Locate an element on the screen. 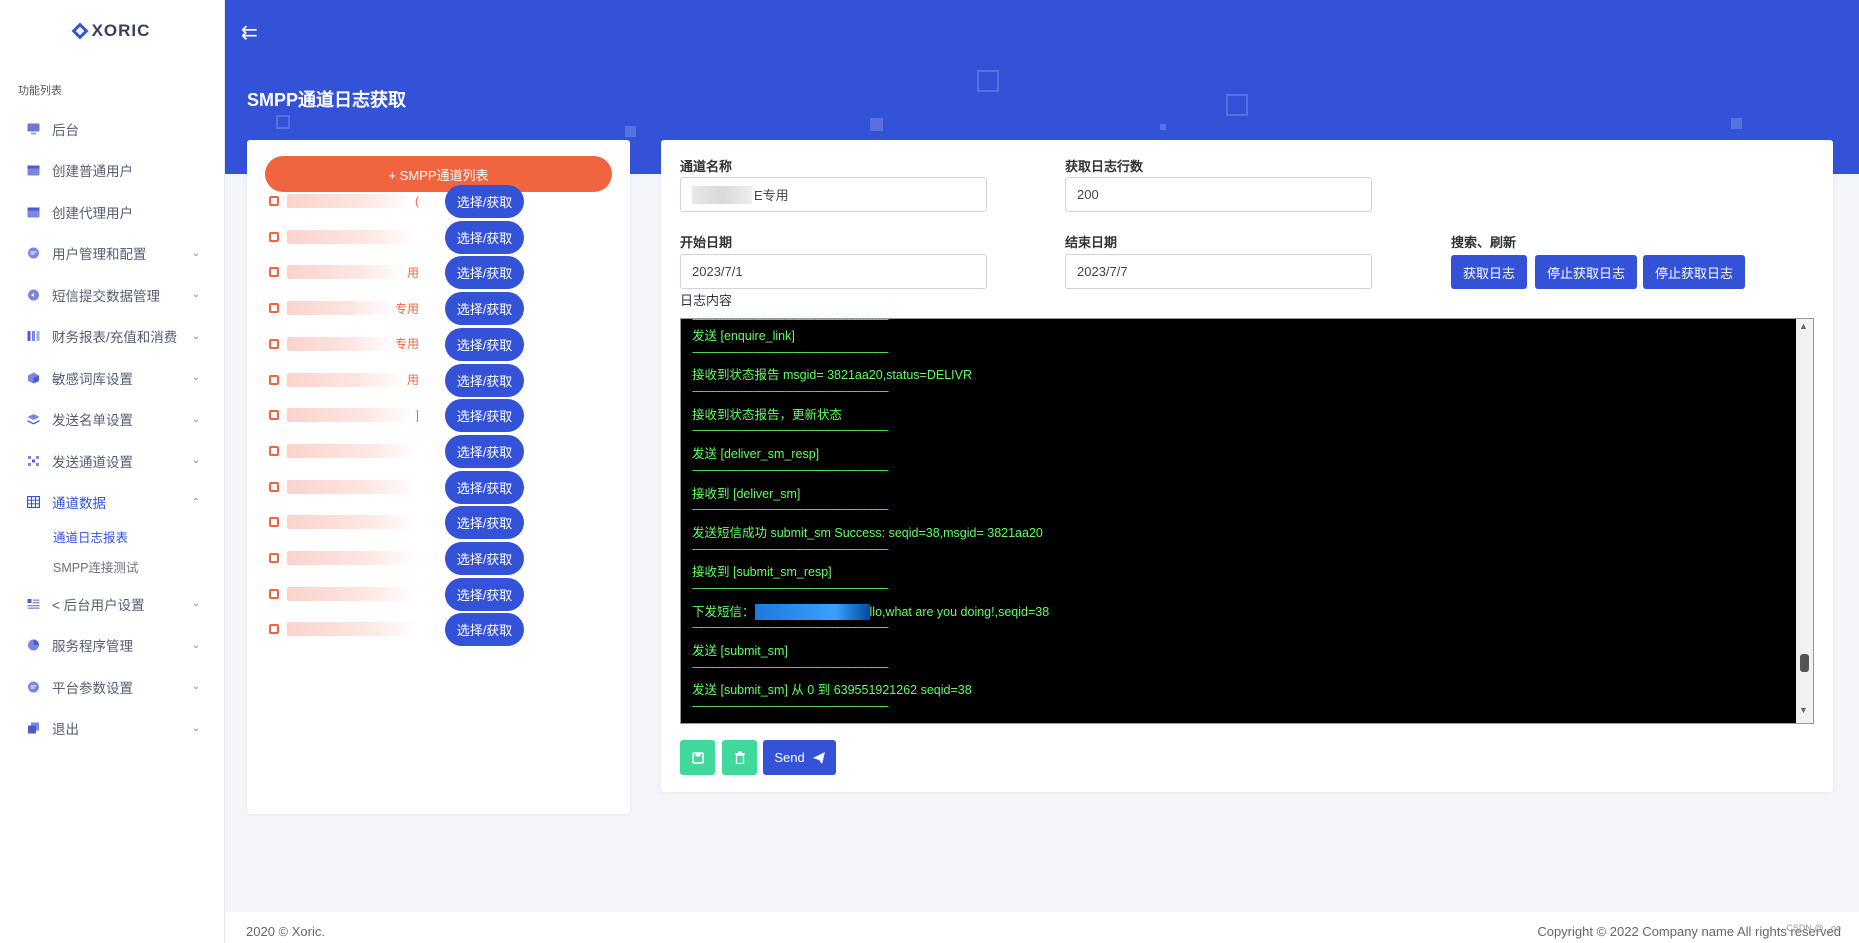 Image resolution: width=1859 pixels, height=943 pixels. send-label: Send is located at coordinates (789, 757).